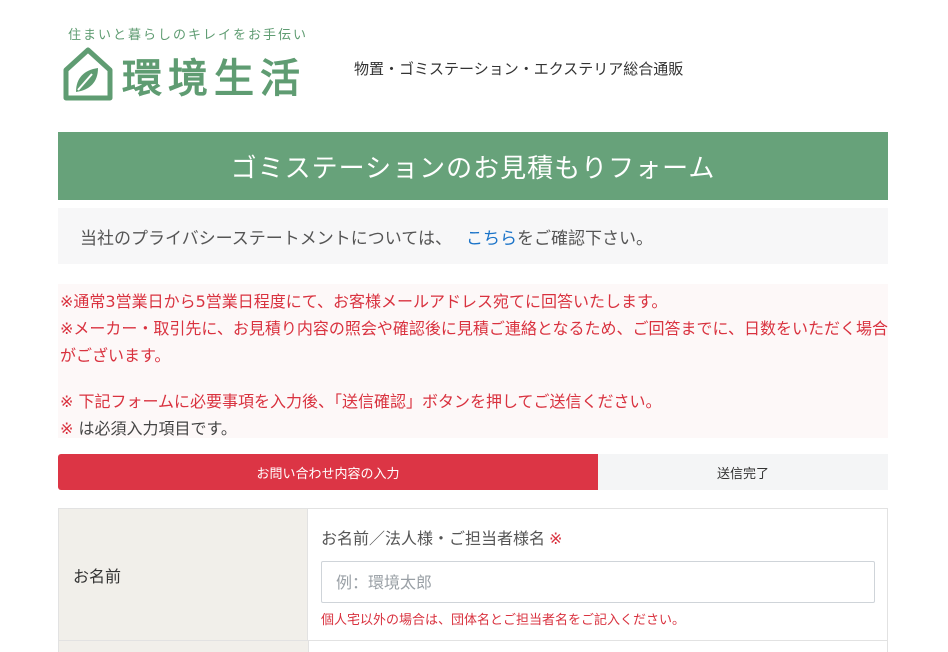 This screenshot has width=948, height=652. Describe the element at coordinates (183, 574) in the screenshot. I see `name-label: お名前` at that location.